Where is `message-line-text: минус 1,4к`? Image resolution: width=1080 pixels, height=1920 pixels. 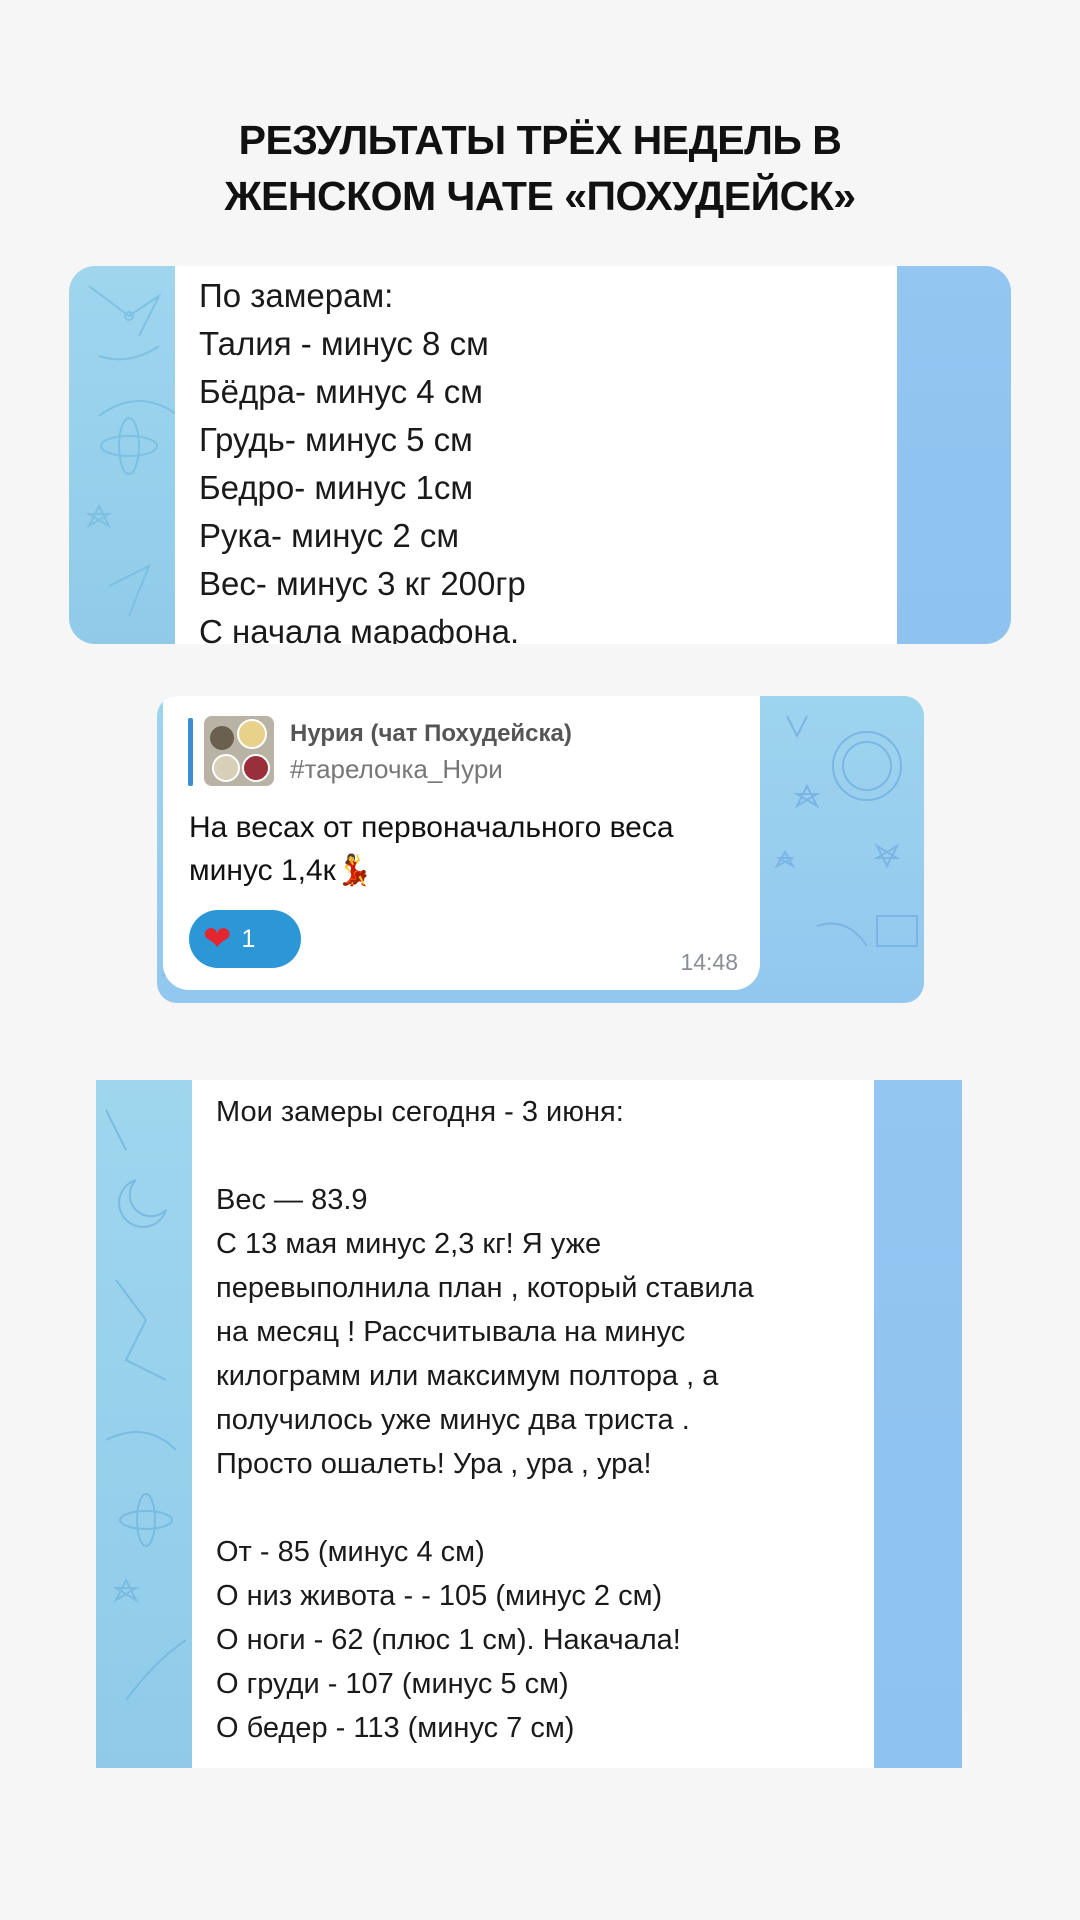
message-line-text: минус 1,4к is located at coordinates (262, 870).